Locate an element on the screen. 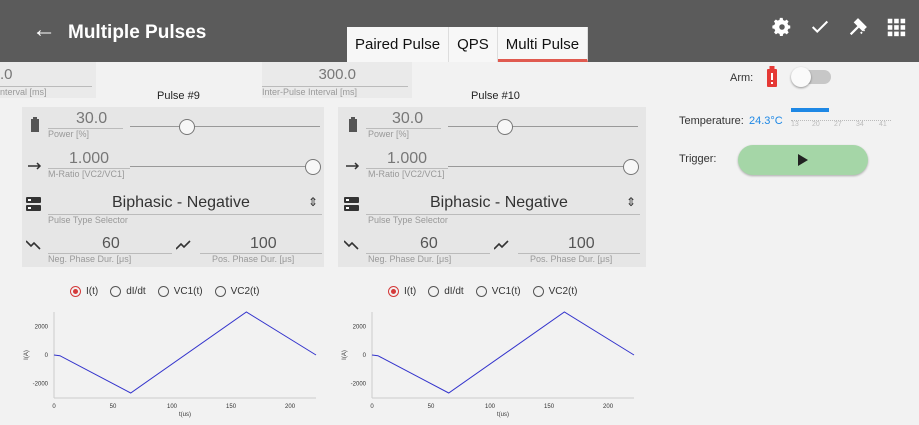  arm-toggle is located at coordinates (811, 77).